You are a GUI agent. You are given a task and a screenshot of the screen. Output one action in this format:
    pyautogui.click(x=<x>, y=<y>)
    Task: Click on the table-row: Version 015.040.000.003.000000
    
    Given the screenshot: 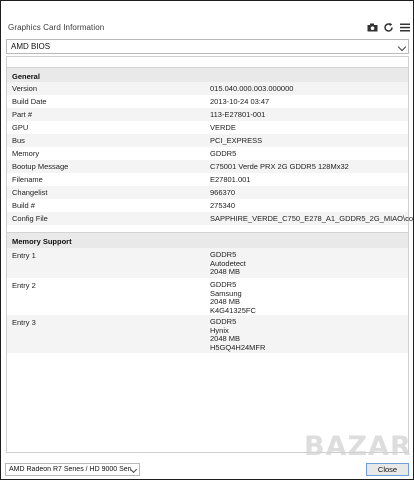 What is the action you would take?
    pyautogui.click(x=207, y=88)
    